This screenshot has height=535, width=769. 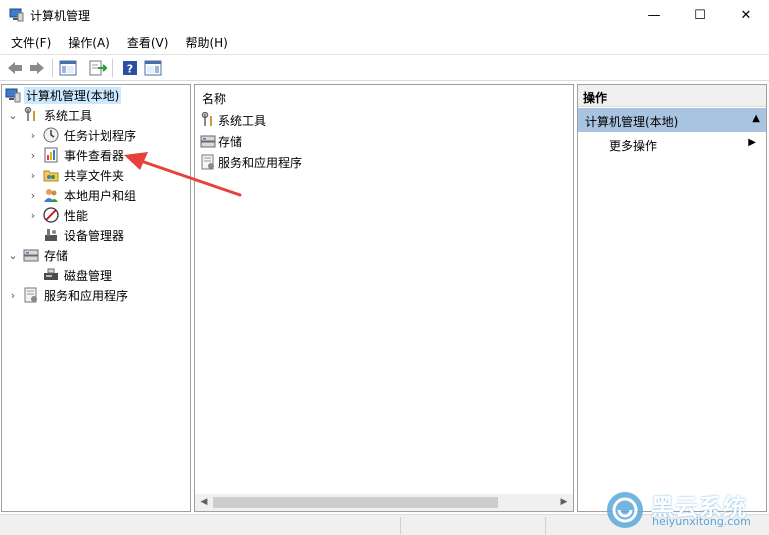 I want to click on tree-item-label: 存储, so click(x=56, y=255).